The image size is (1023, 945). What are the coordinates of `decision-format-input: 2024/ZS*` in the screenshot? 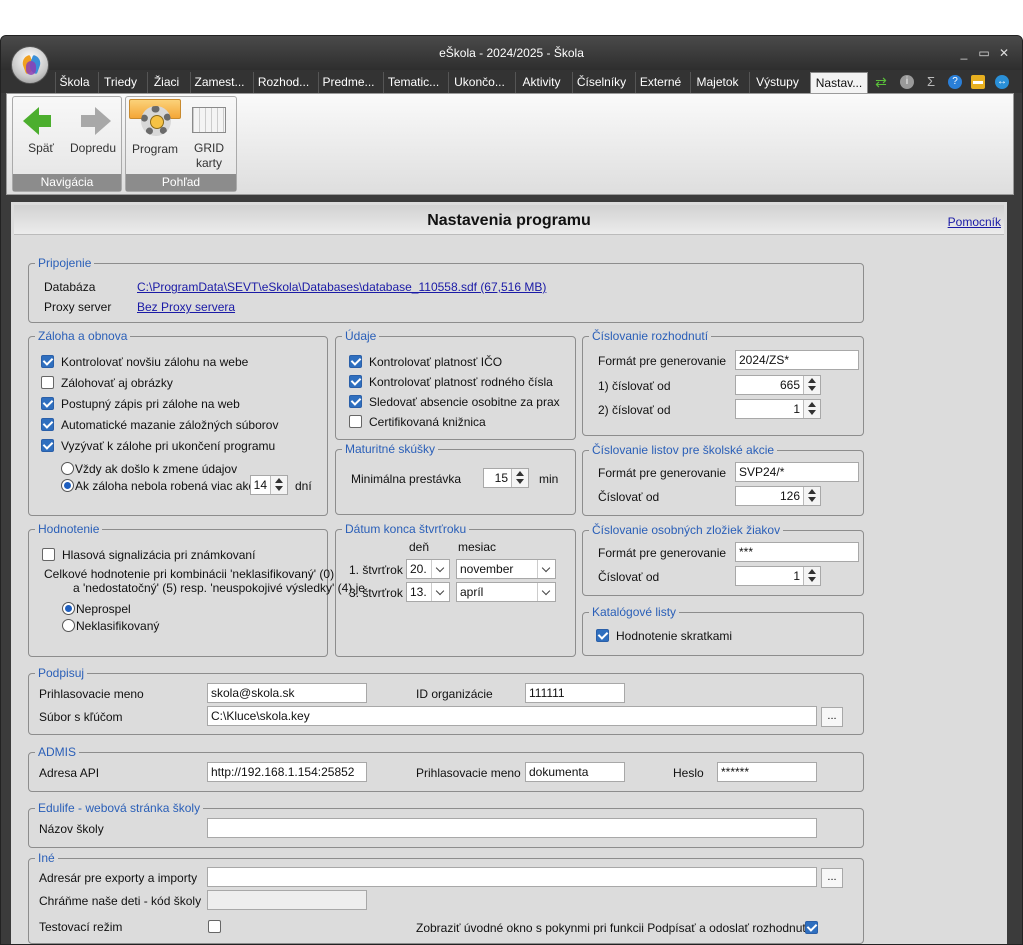 It's located at (797, 360).